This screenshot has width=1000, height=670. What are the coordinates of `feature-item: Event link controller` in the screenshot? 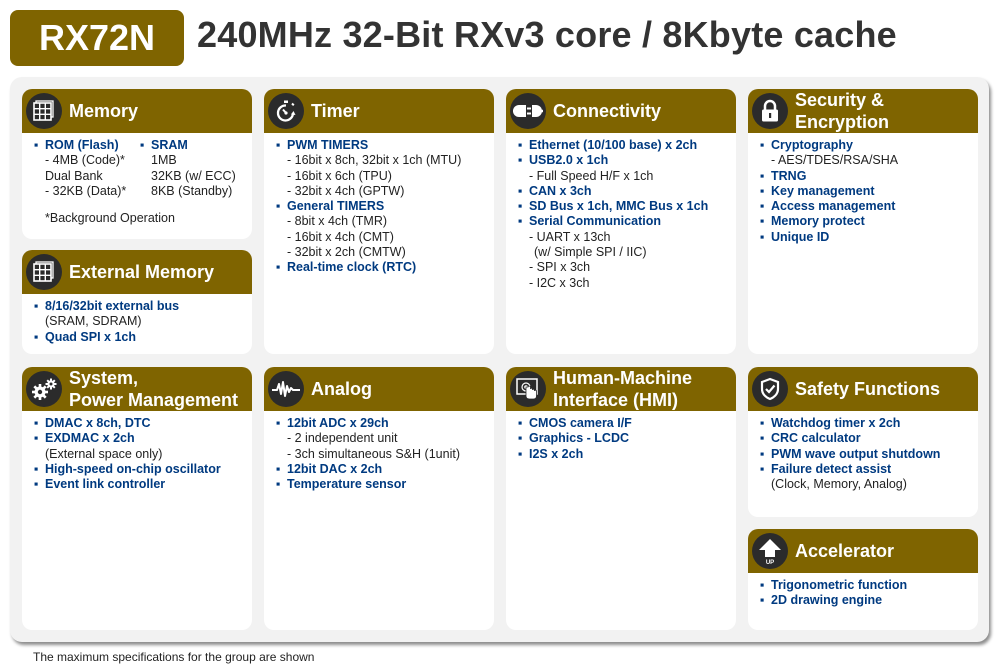 It's located at (143, 484).